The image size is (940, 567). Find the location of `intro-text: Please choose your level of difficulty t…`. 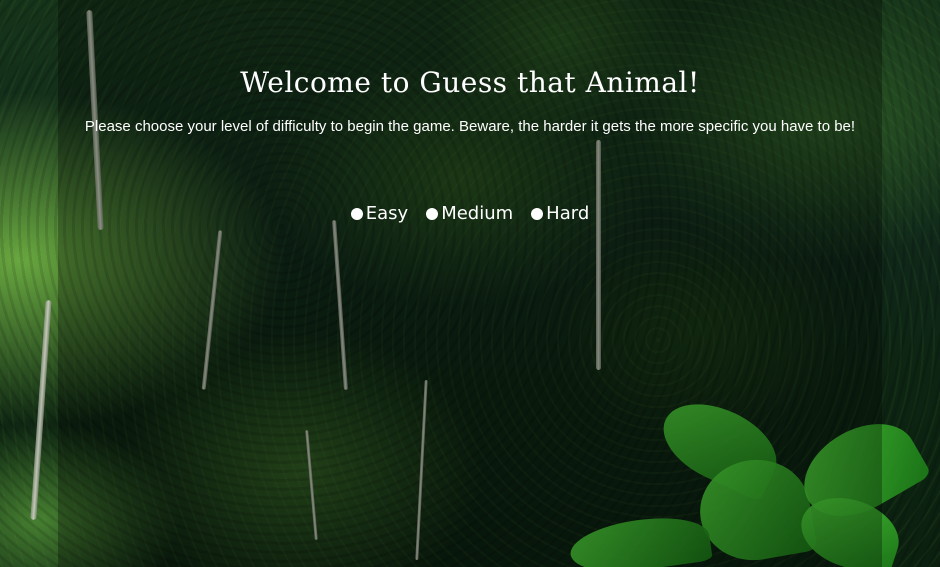

intro-text: Please choose your level of difficulty t… is located at coordinates (470, 126).